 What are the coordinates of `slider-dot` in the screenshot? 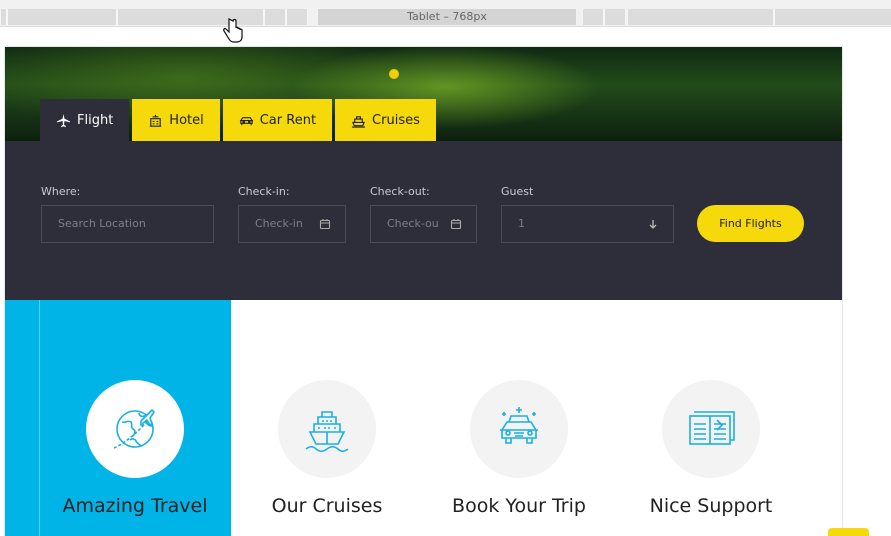 It's located at (394, 74).